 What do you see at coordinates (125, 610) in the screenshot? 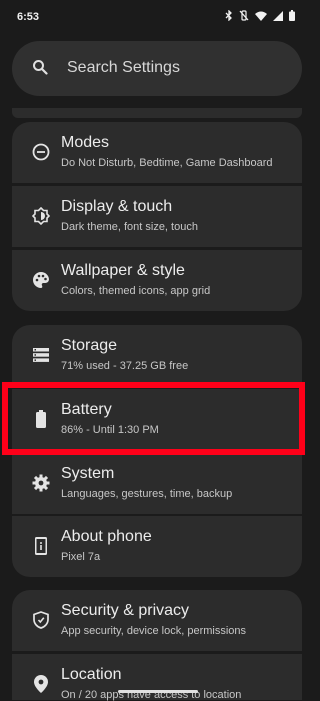
I see `settings-item-title: Security & privacy` at bounding box center [125, 610].